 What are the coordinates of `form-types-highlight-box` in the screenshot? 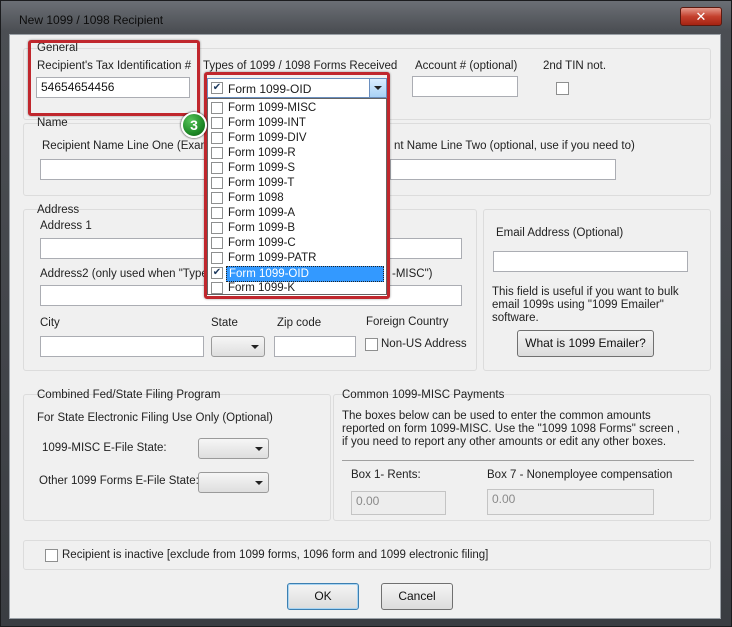 It's located at (297, 185).